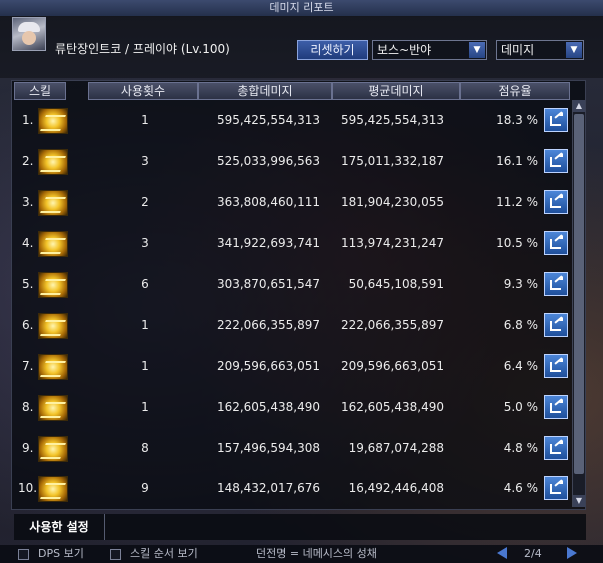 This screenshot has width=603, height=563. Describe the element at coordinates (40, 91) in the screenshot. I see `column-header-skill: 스킬` at that location.